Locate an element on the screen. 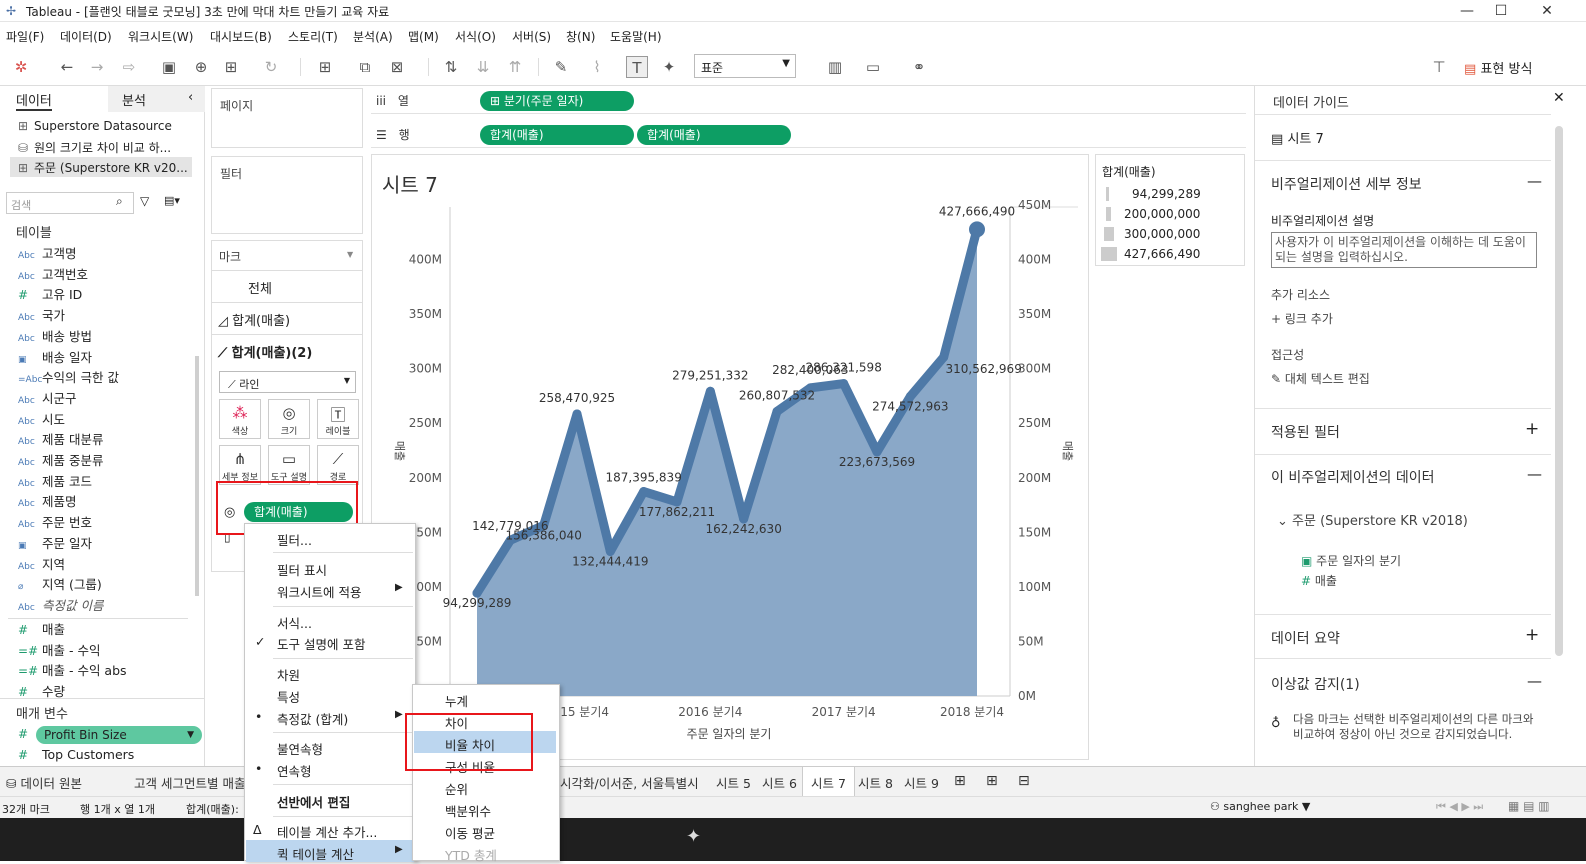 The width and height of the screenshot is (1586, 864). menu-dashboard: 대시보드(B) is located at coordinates (241, 36).